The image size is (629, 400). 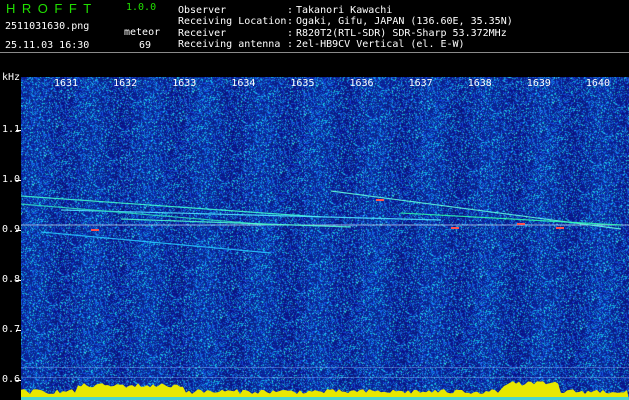 I want to click on time-tick-label: 1633, so click(x=184, y=83).